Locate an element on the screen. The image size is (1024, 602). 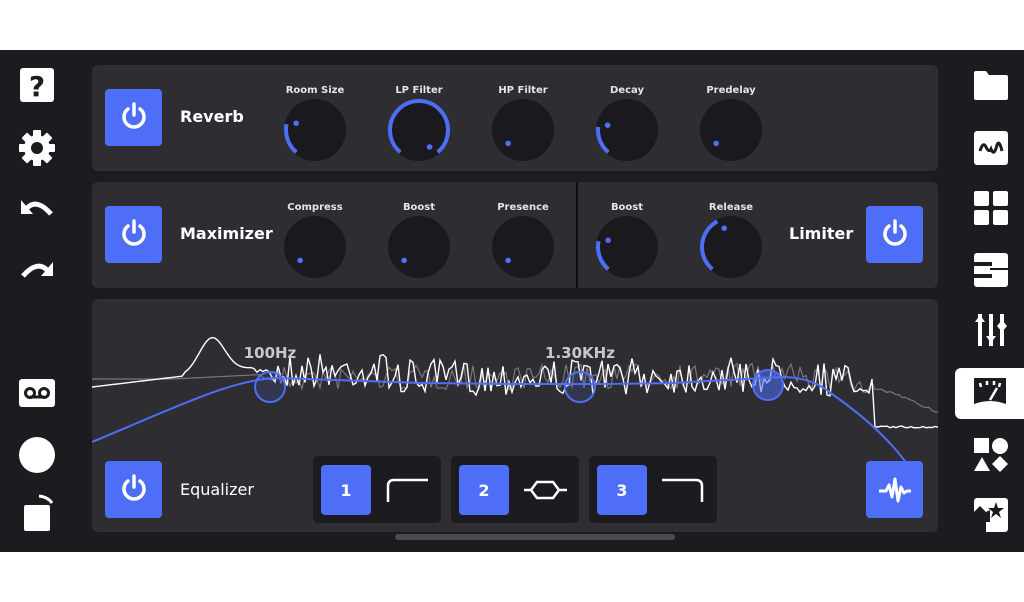
eq-band-3-handle is located at coordinates (768, 385).